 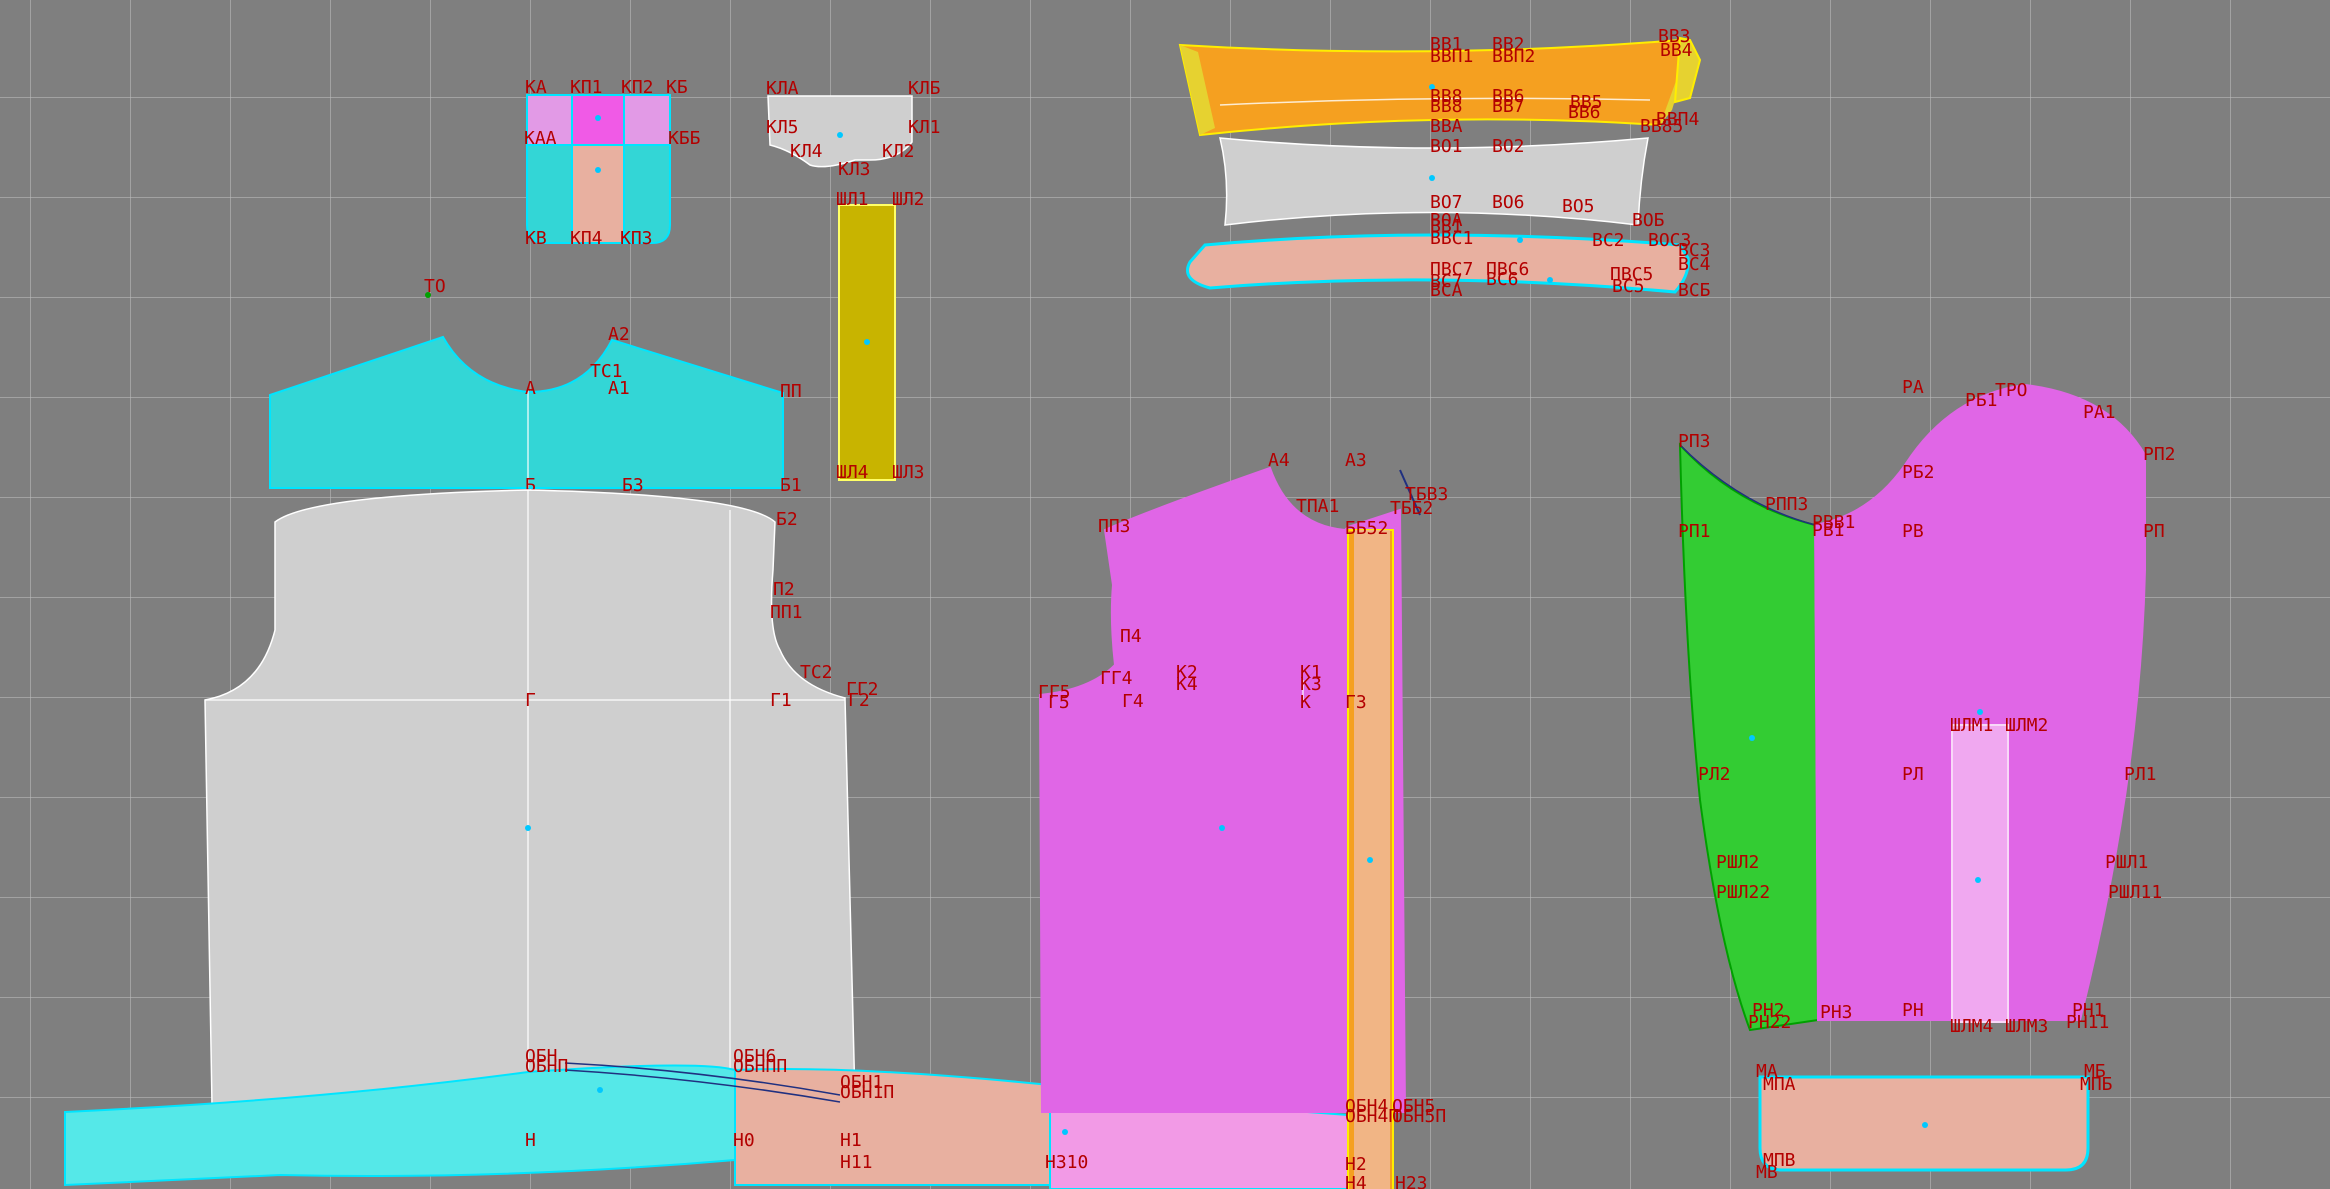 I want to click on point-label-sleeve-12: РП, so click(x=2154, y=531).